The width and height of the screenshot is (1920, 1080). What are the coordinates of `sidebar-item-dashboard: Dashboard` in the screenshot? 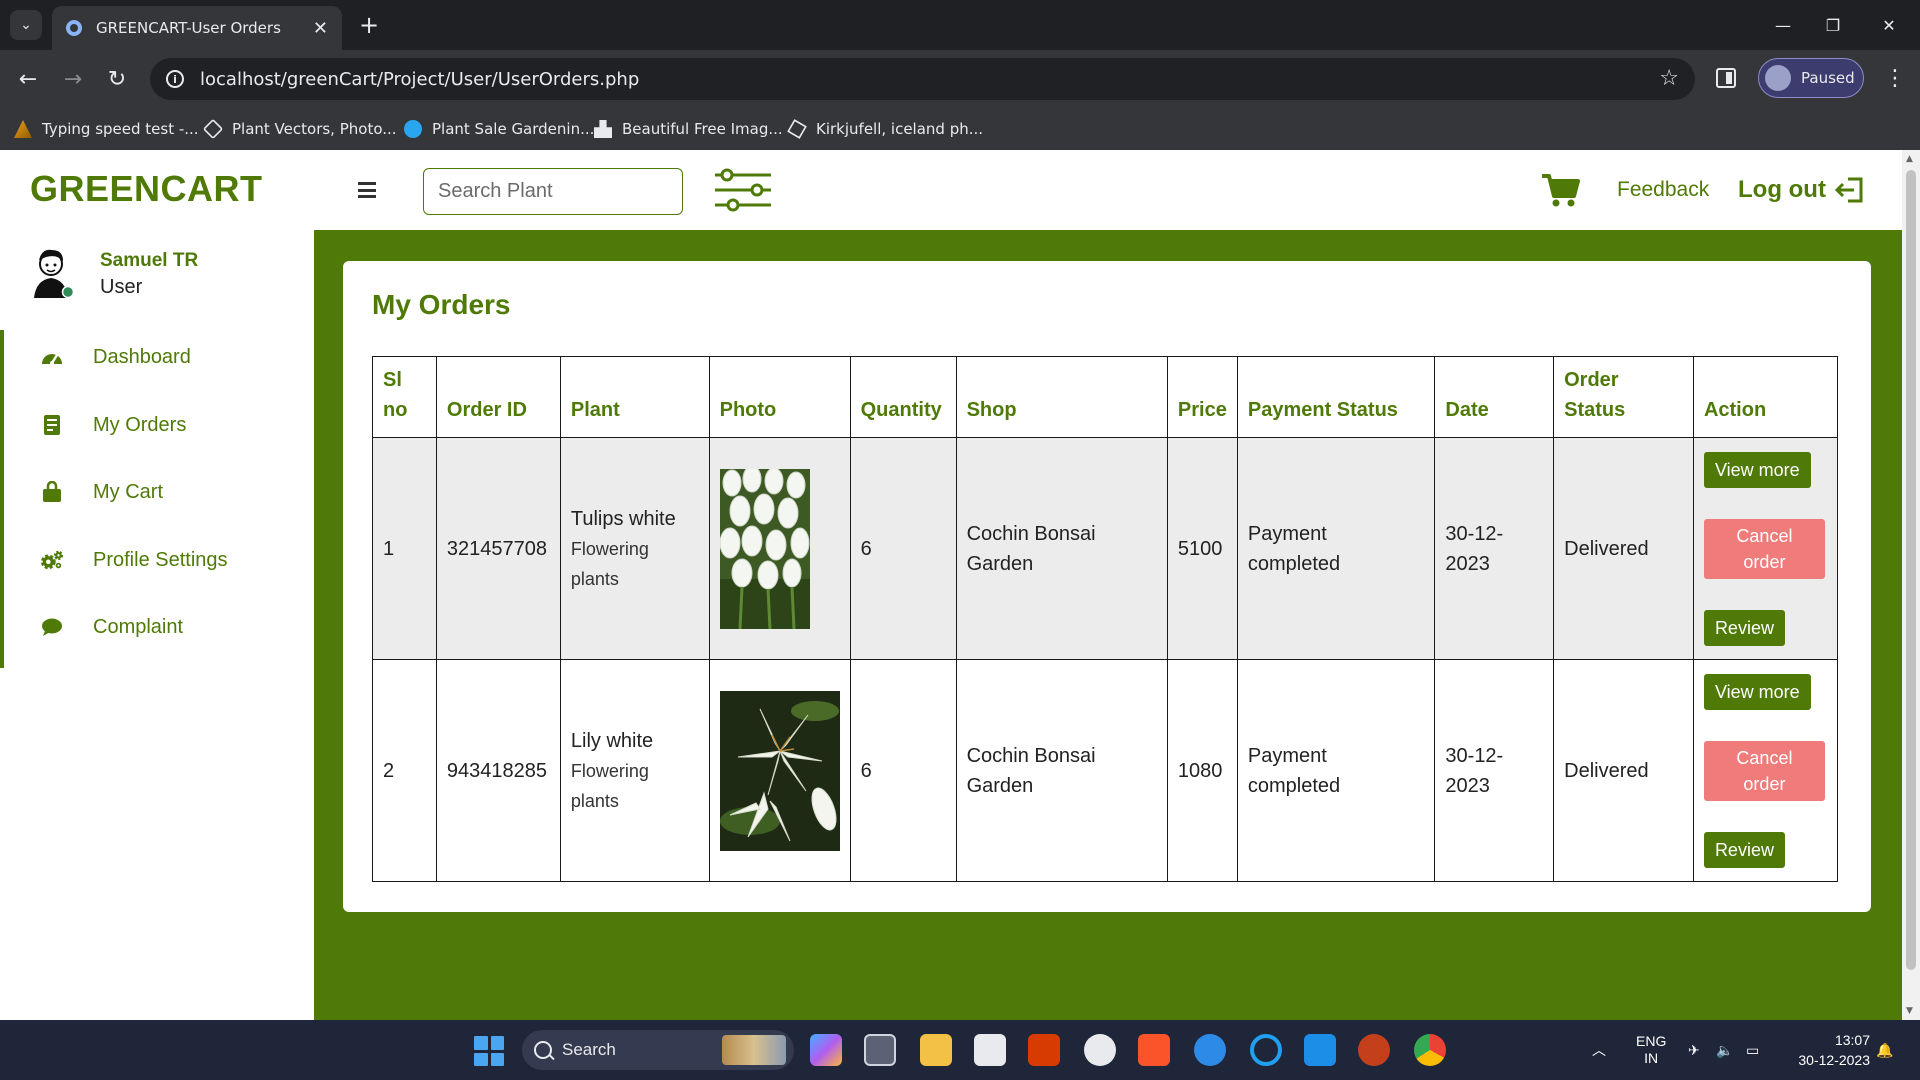 It's located at (115, 357).